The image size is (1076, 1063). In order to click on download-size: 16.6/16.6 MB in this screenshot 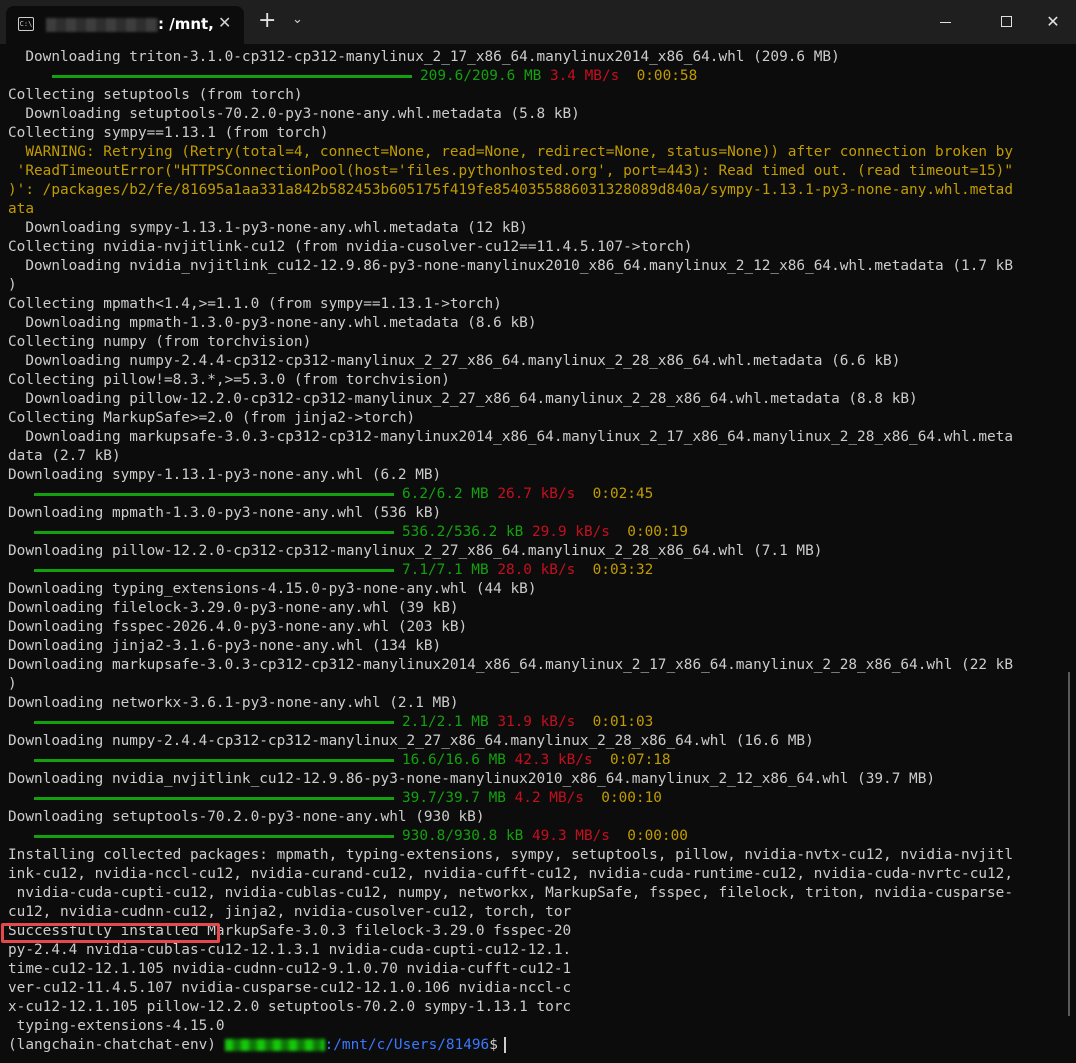, I will do `click(454, 760)`.